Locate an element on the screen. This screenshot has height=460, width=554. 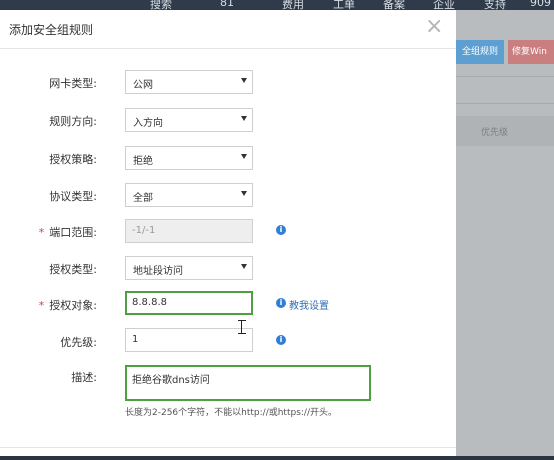
policy-value: 拒绝 is located at coordinates (143, 161).